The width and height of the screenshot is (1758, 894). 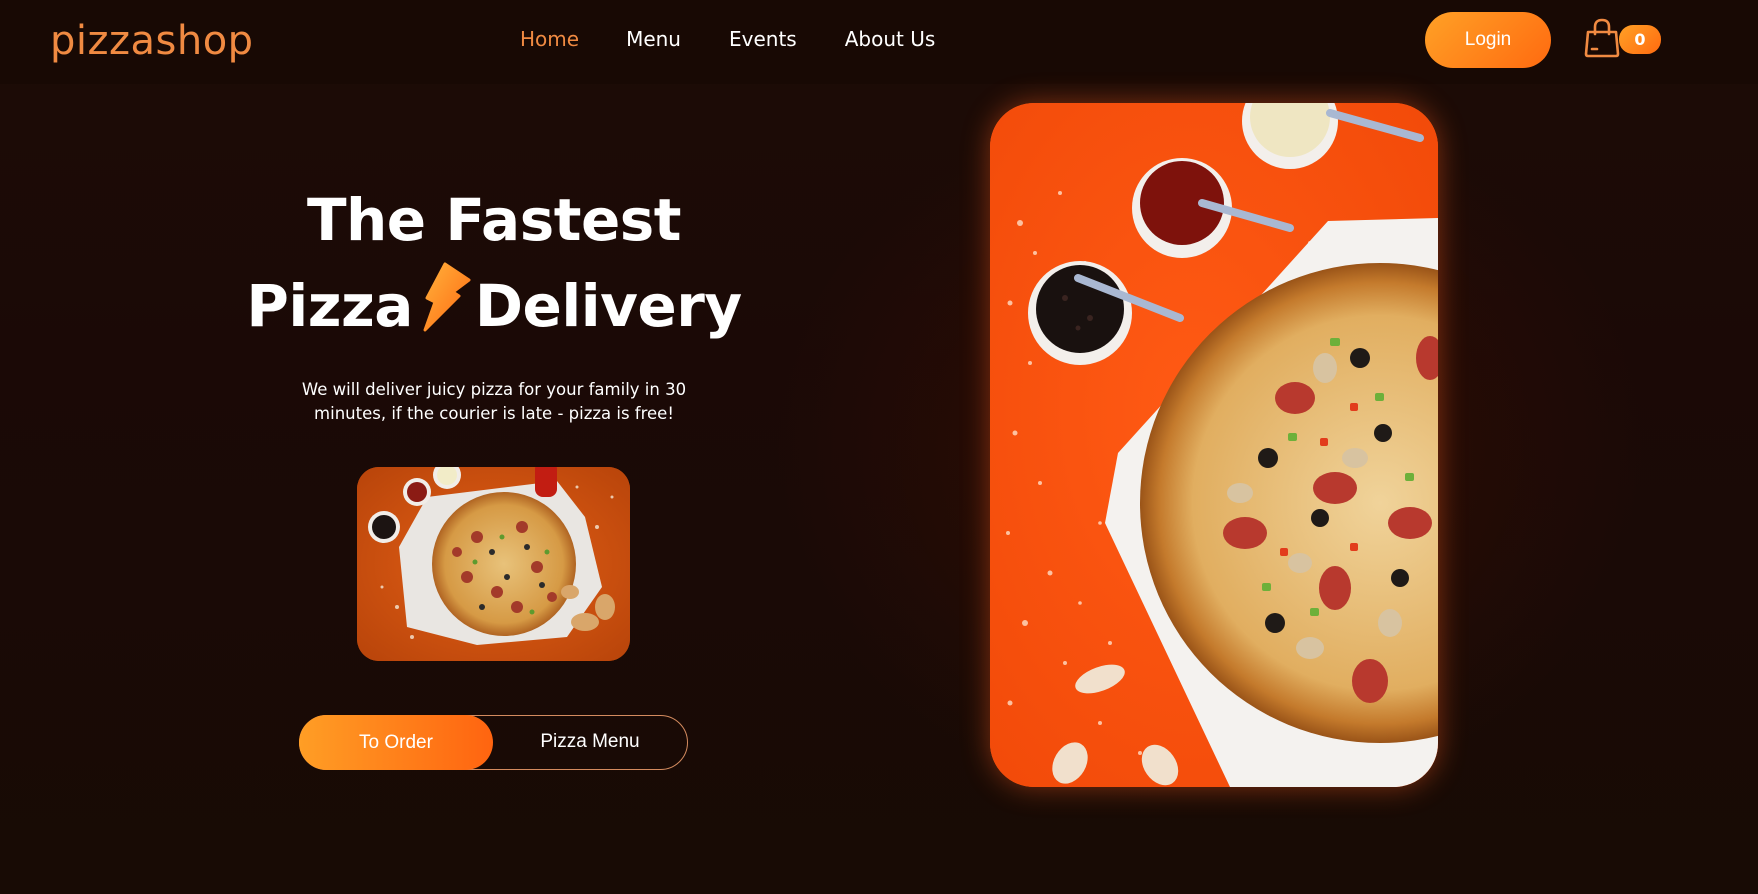 What do you see at coordinates (396, 742) in the screenshot?
I see `to-order-button: To Order` at bounding box center [396, 742].